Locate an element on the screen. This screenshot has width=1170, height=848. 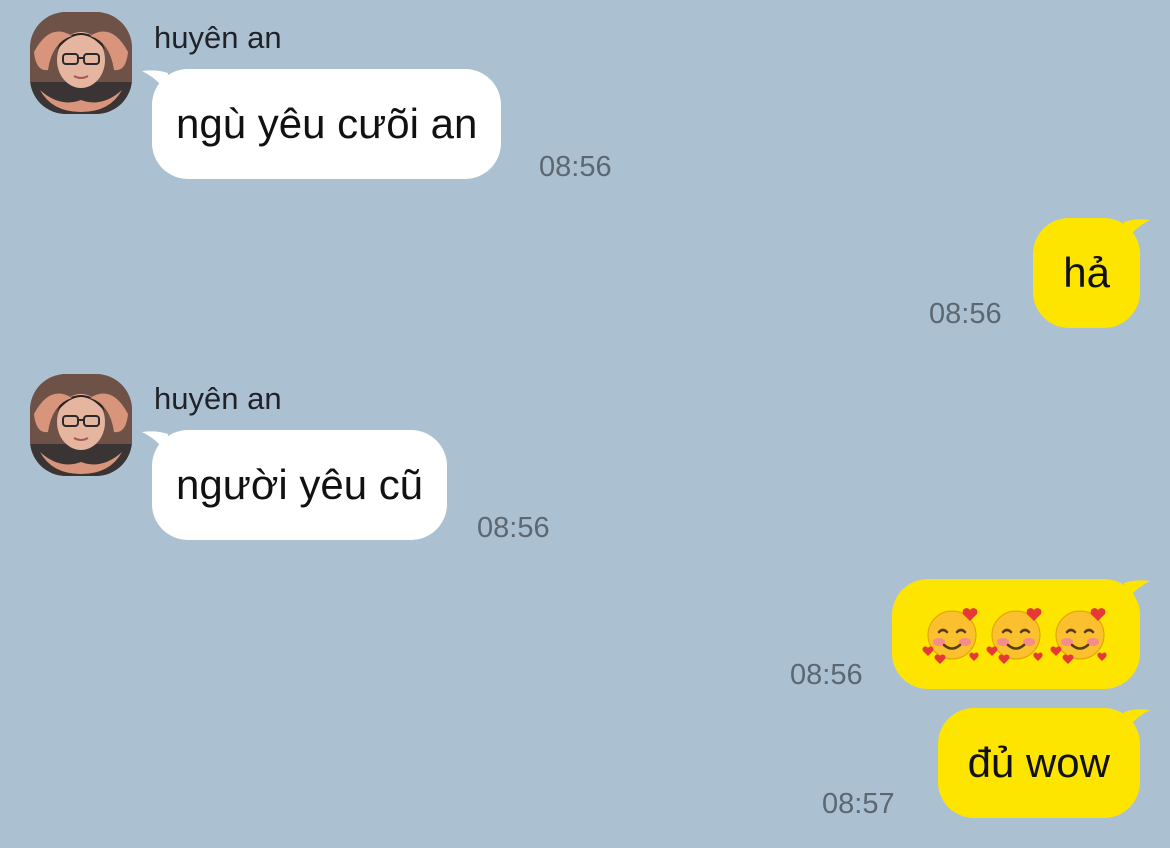
message-text: ngù yêu cưõi an is located at coordinates (327, 123).